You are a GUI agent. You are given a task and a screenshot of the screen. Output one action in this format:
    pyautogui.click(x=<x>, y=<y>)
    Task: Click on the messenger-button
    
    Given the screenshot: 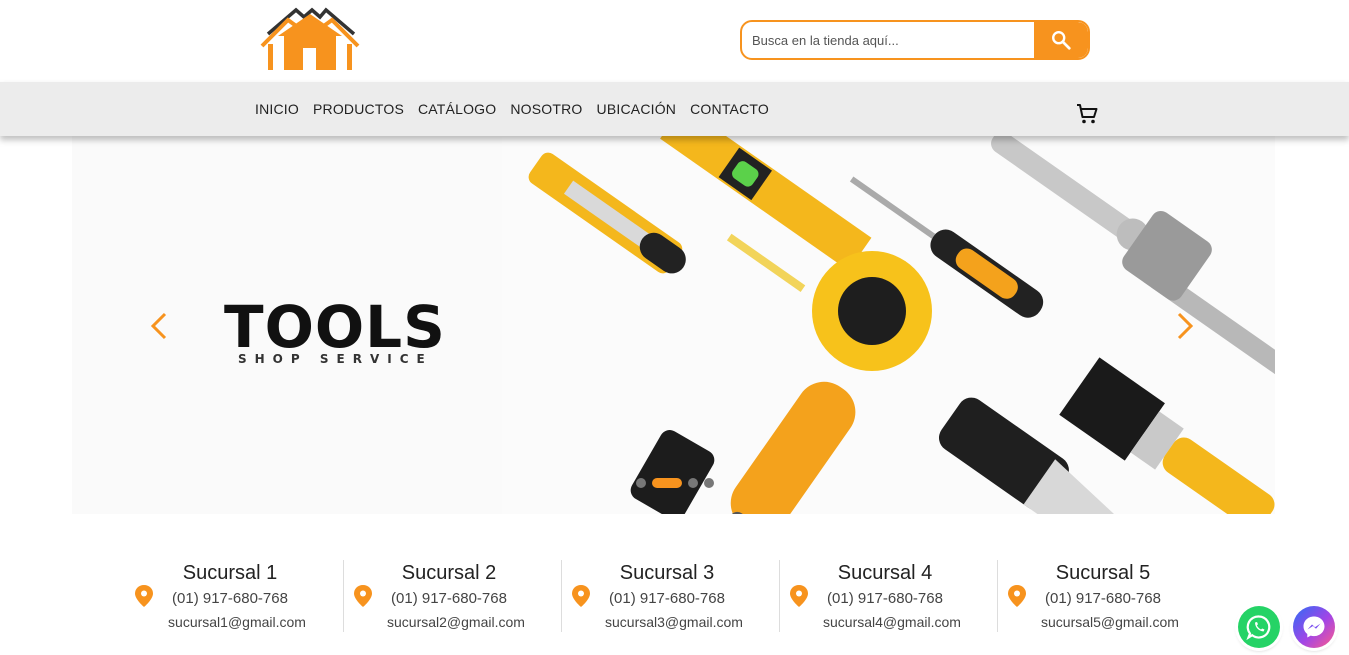 What is the action you would take?
    pyautogui.click(x=1314, y=627)
    